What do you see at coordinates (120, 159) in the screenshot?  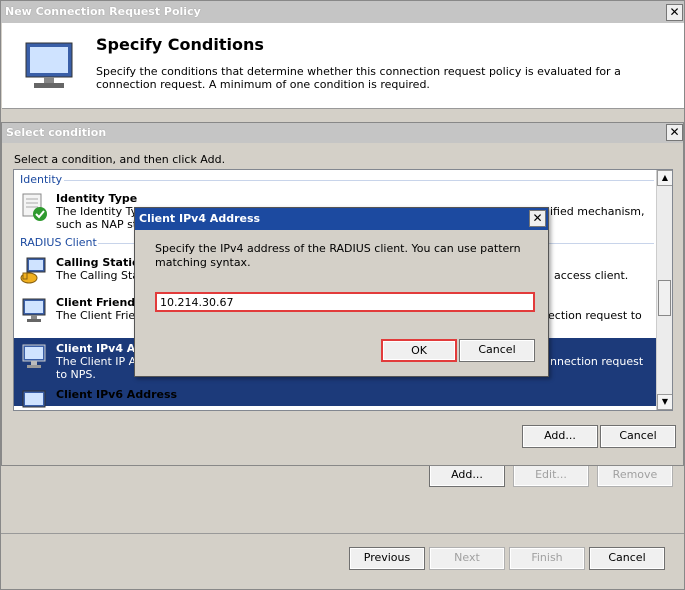 I see `select-condition-prompt: Select a condition, and then click Add.` at bounding box center [120, 159].